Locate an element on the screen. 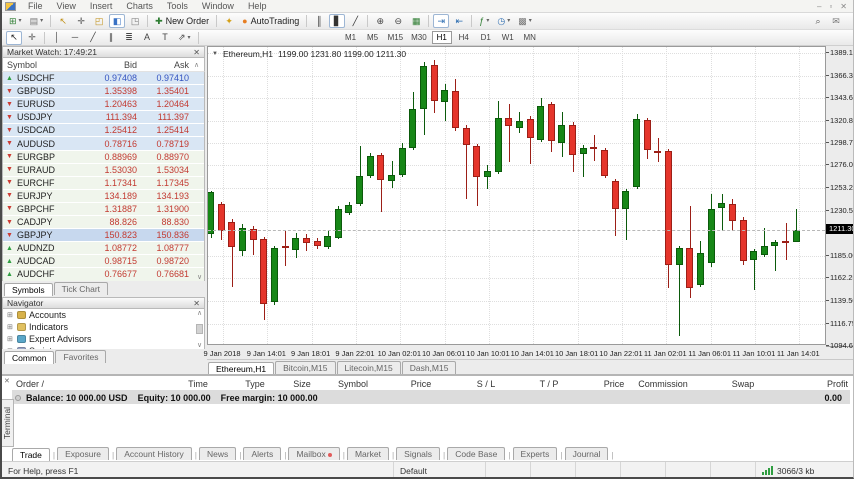 This screenshot has width=854, height=479. line-chart-button: ╱ is located at coordinates (355, 21).